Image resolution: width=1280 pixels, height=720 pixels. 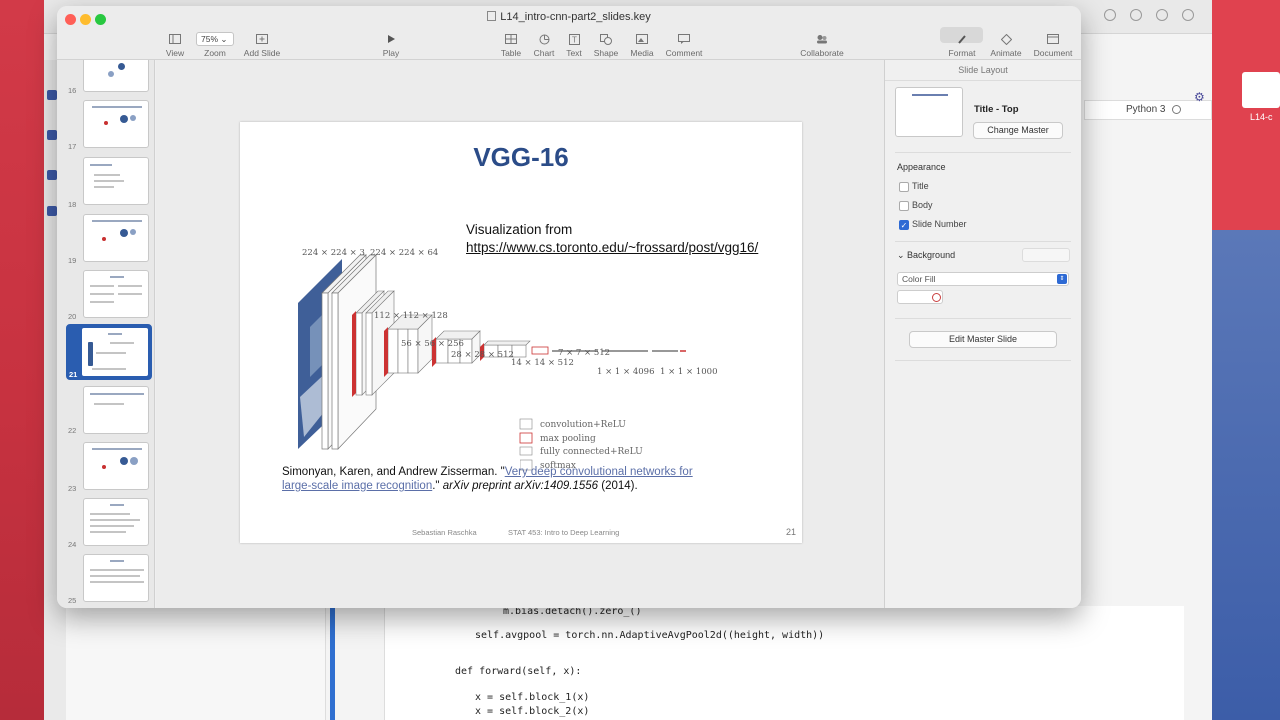 I want to click on slide-number-checkbox-label: Slide Number, so click(x=939, y=224).